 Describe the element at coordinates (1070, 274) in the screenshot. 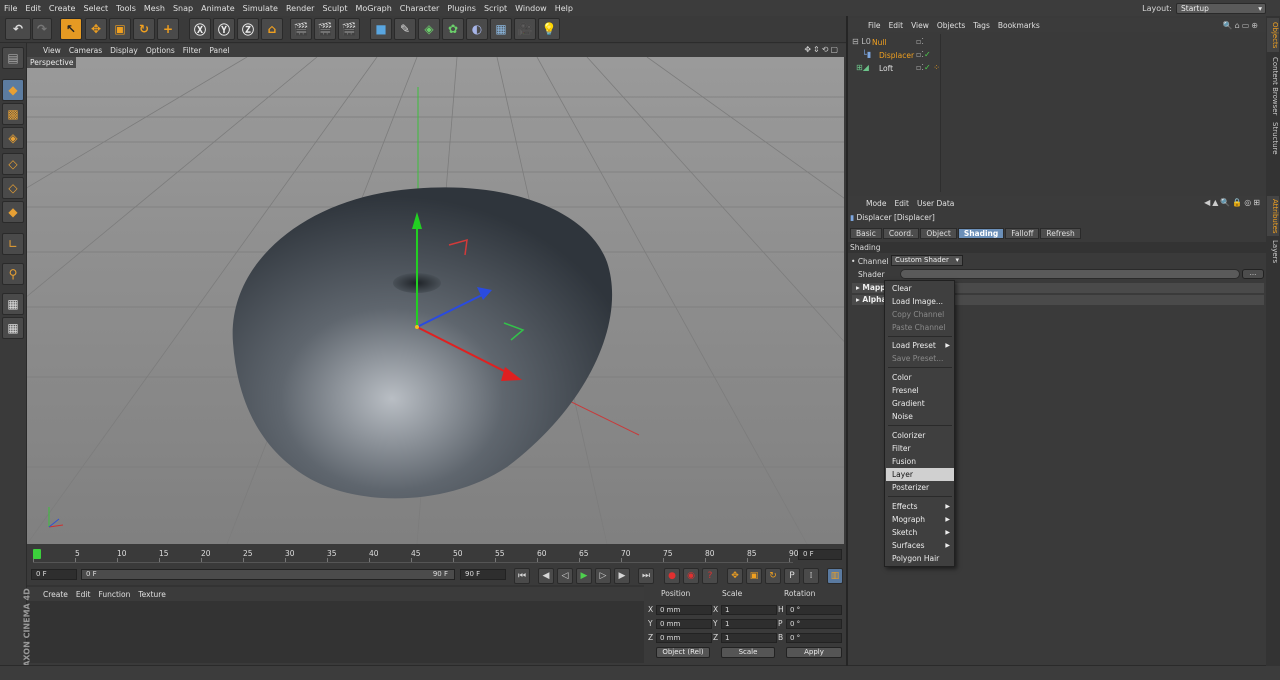

I see `shader-field` at that location.